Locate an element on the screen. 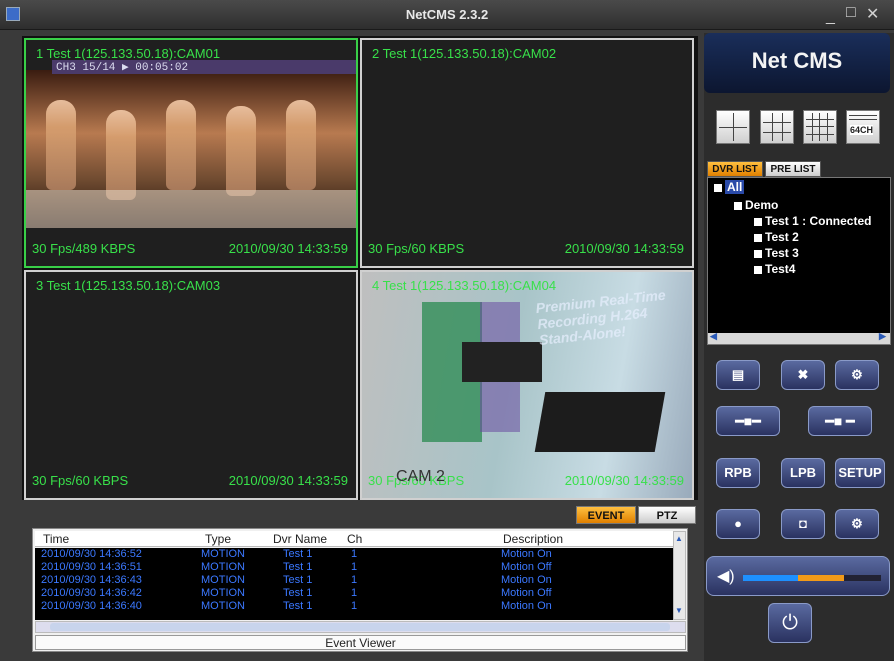 This screenshot has height=661, width=894. camera-icon: ◘ is located at coordinates (803, 523).